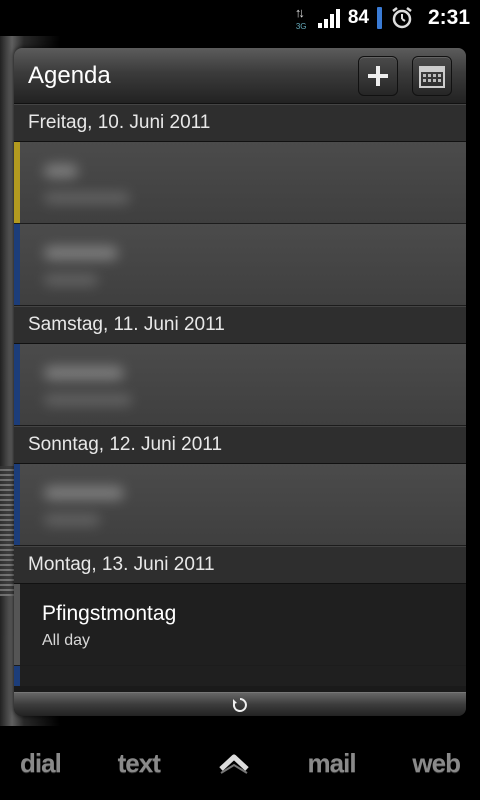 This screenshot has width=480, height=800. I want to click on clock: 2:31, so click(448, 17).